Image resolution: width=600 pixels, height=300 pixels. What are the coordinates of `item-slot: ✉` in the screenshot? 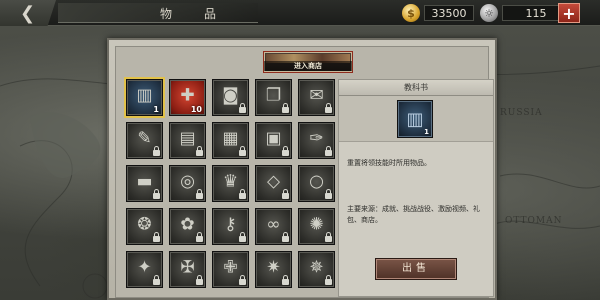 It's located at (316, 97).